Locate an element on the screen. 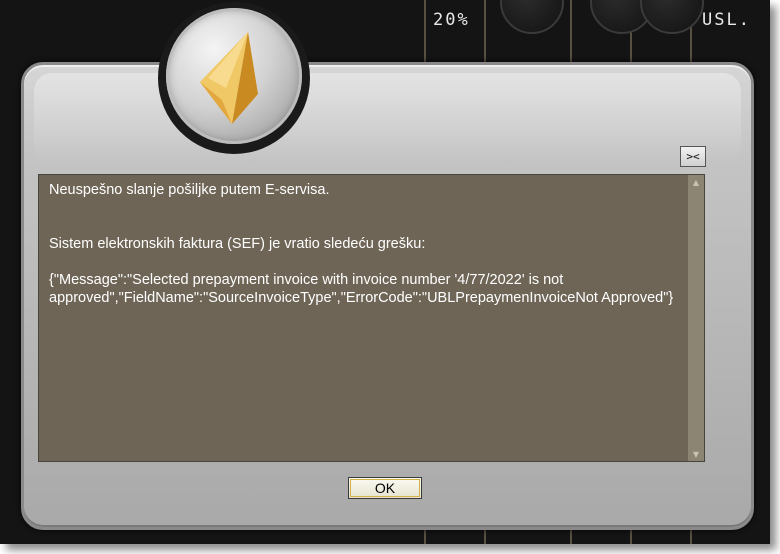  scroll-up-arrow-icon: ▲ is located at coordinates (696, 182).